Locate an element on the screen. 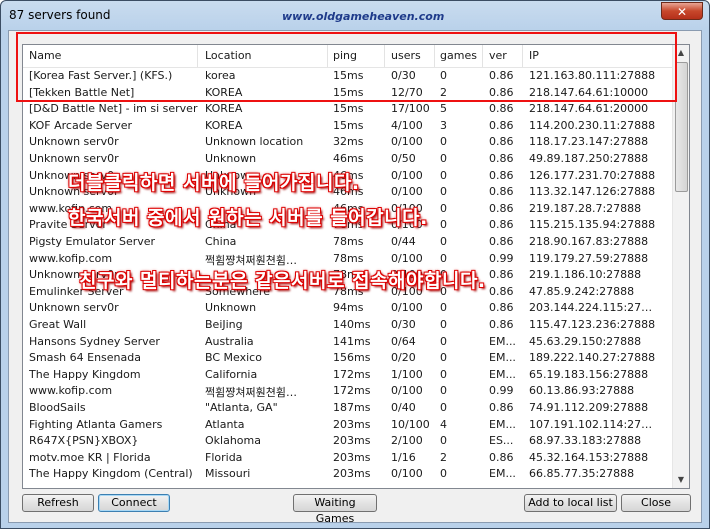 This screenshot has width=710, height=529. cell-games: 3 is located at coordinates (443, 125).